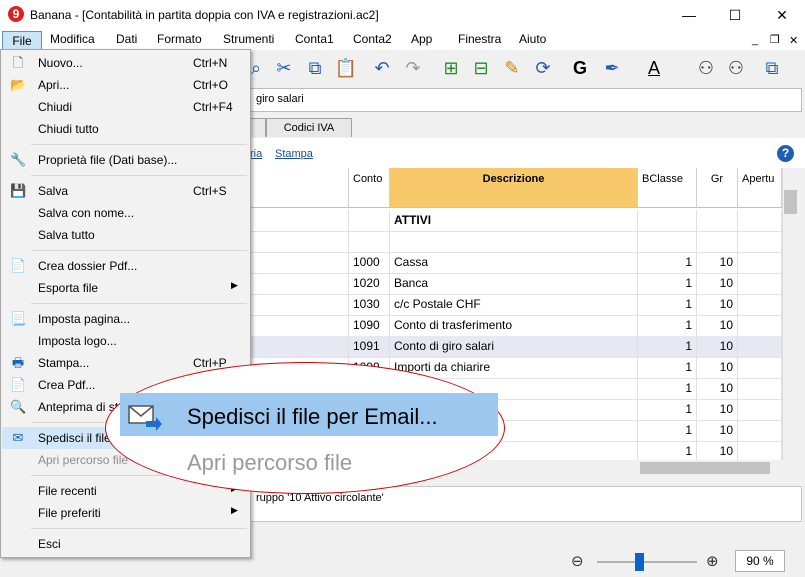  Describe the element at coordinates (369, 241) in the screenshot. I see `cell-conto` at that location.